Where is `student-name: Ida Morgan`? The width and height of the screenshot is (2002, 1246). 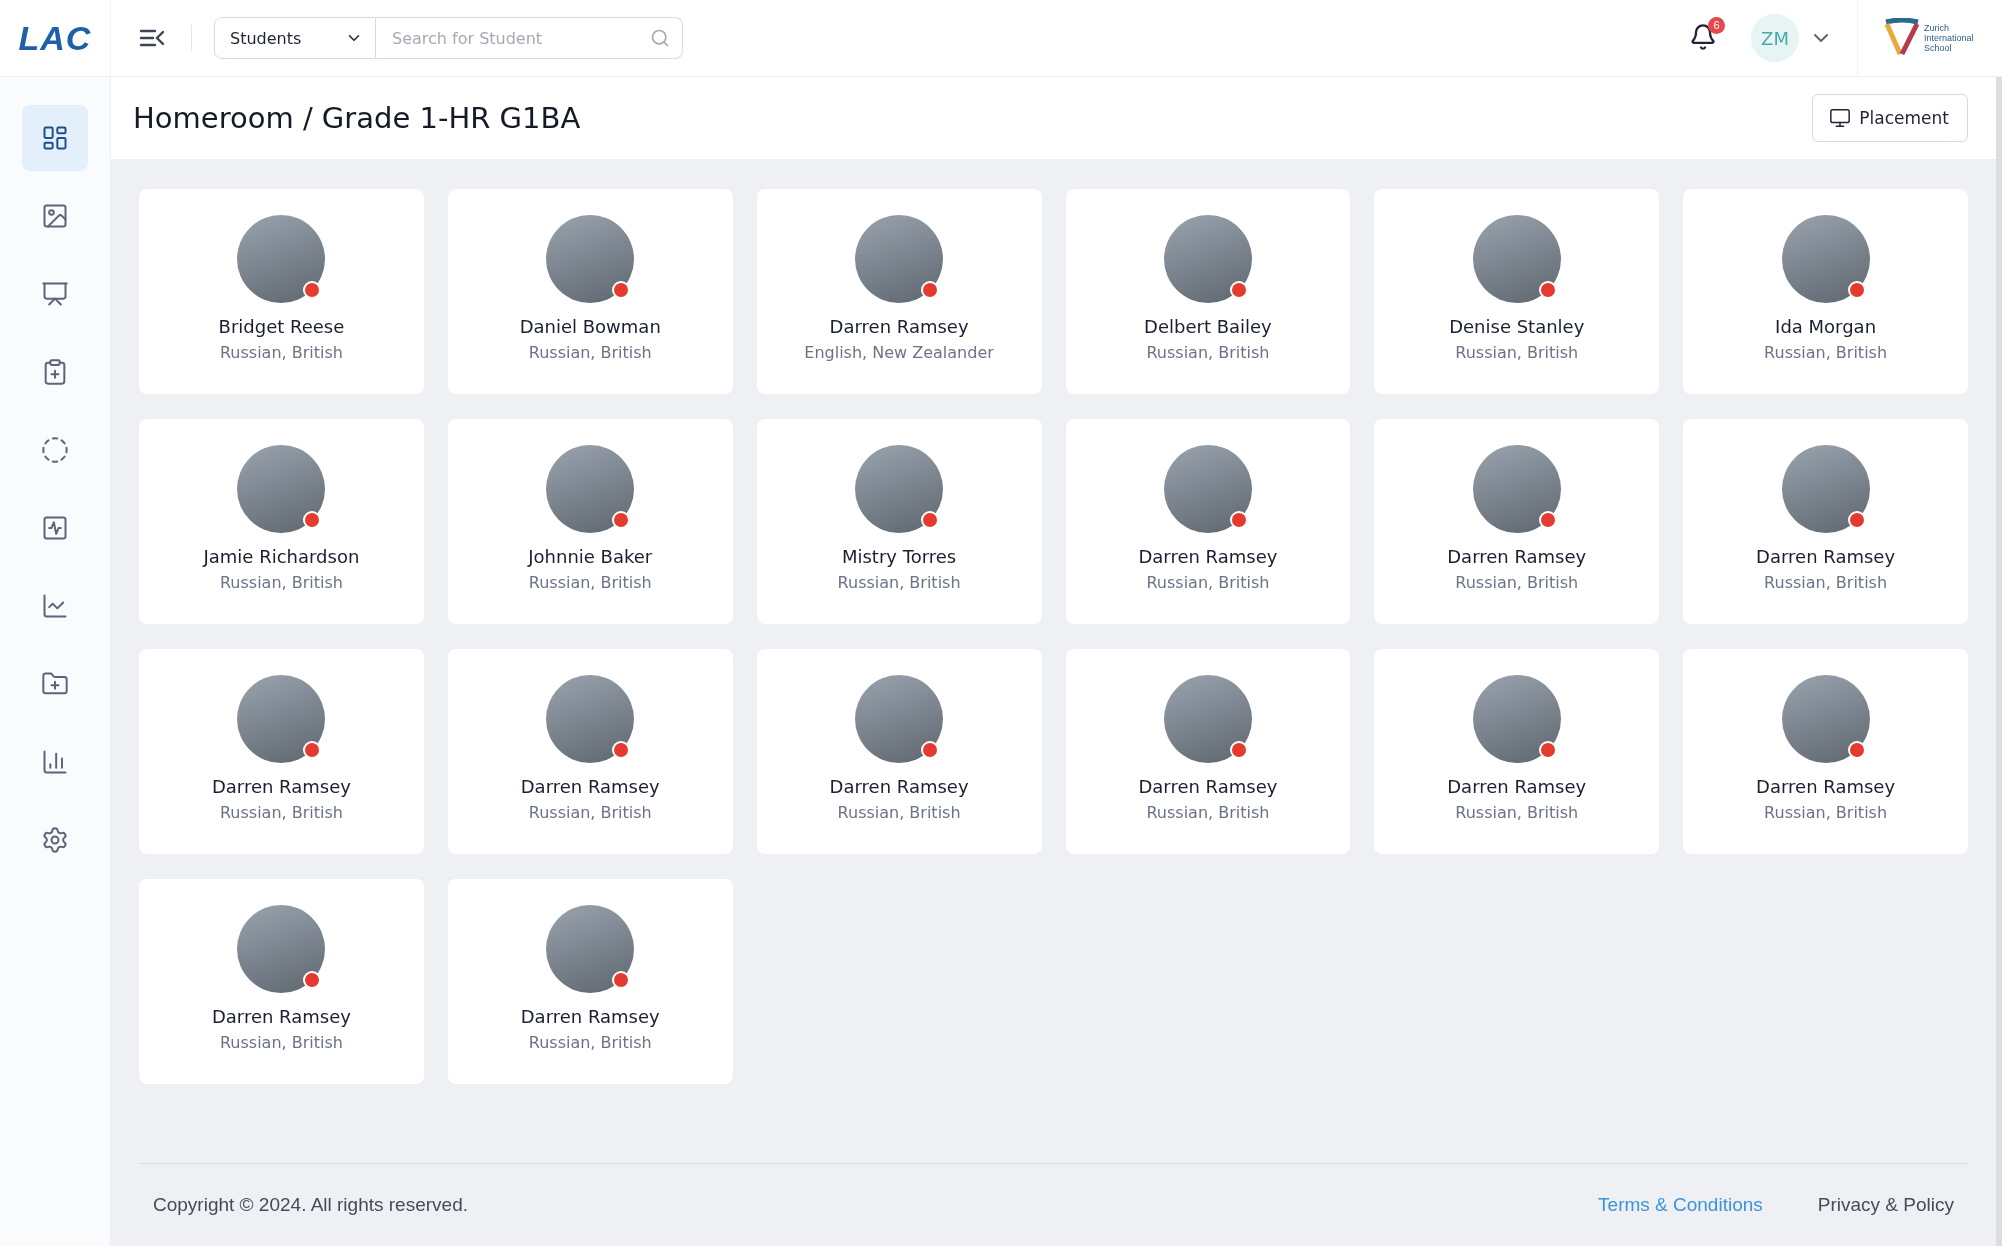 student-name: Ida Morgan is located at coordinates (1826, 326).